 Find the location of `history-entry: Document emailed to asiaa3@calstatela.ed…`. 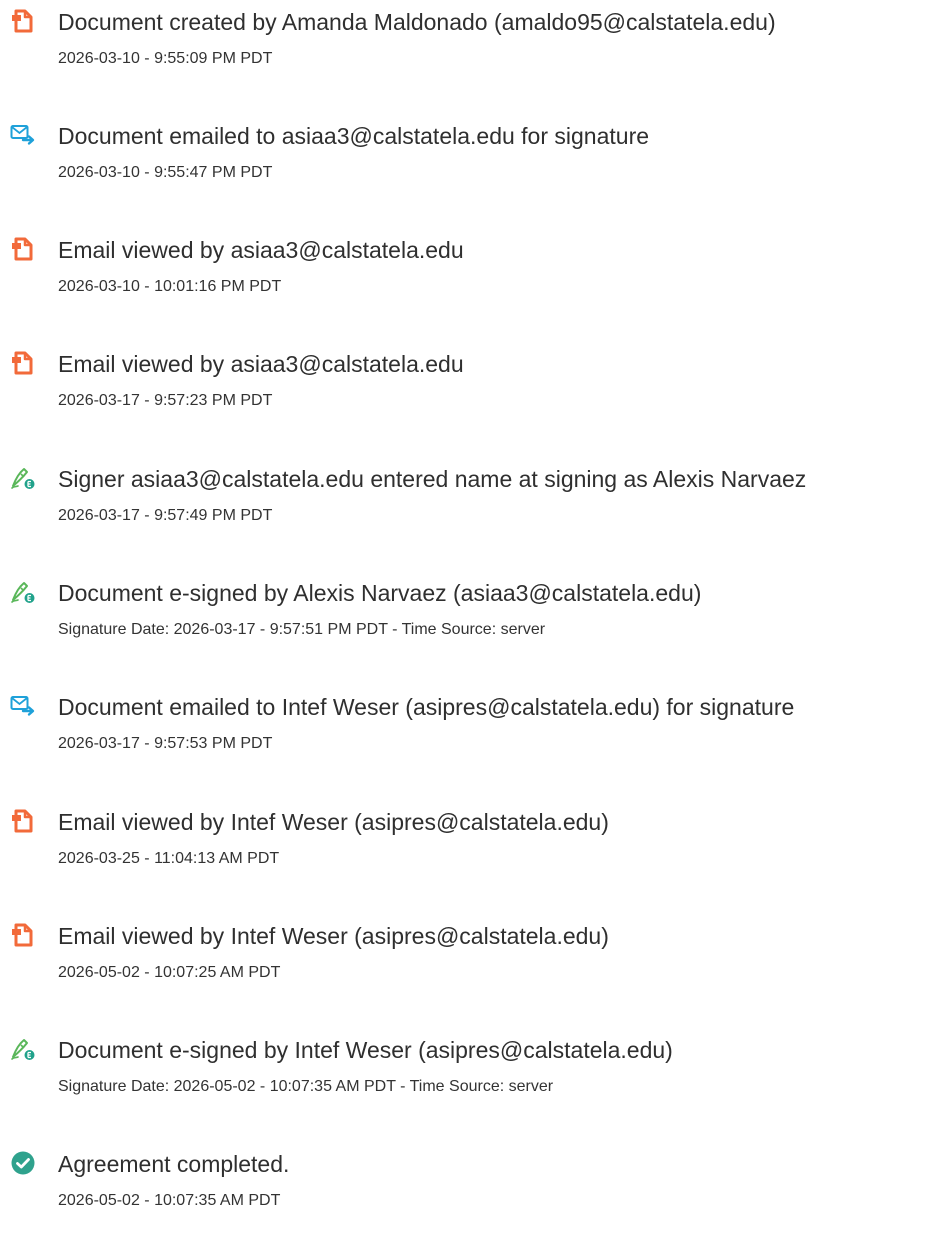

history-entry: Document emailed to asiaa3@calstatela.ed… is located at coordinates (463, 167).